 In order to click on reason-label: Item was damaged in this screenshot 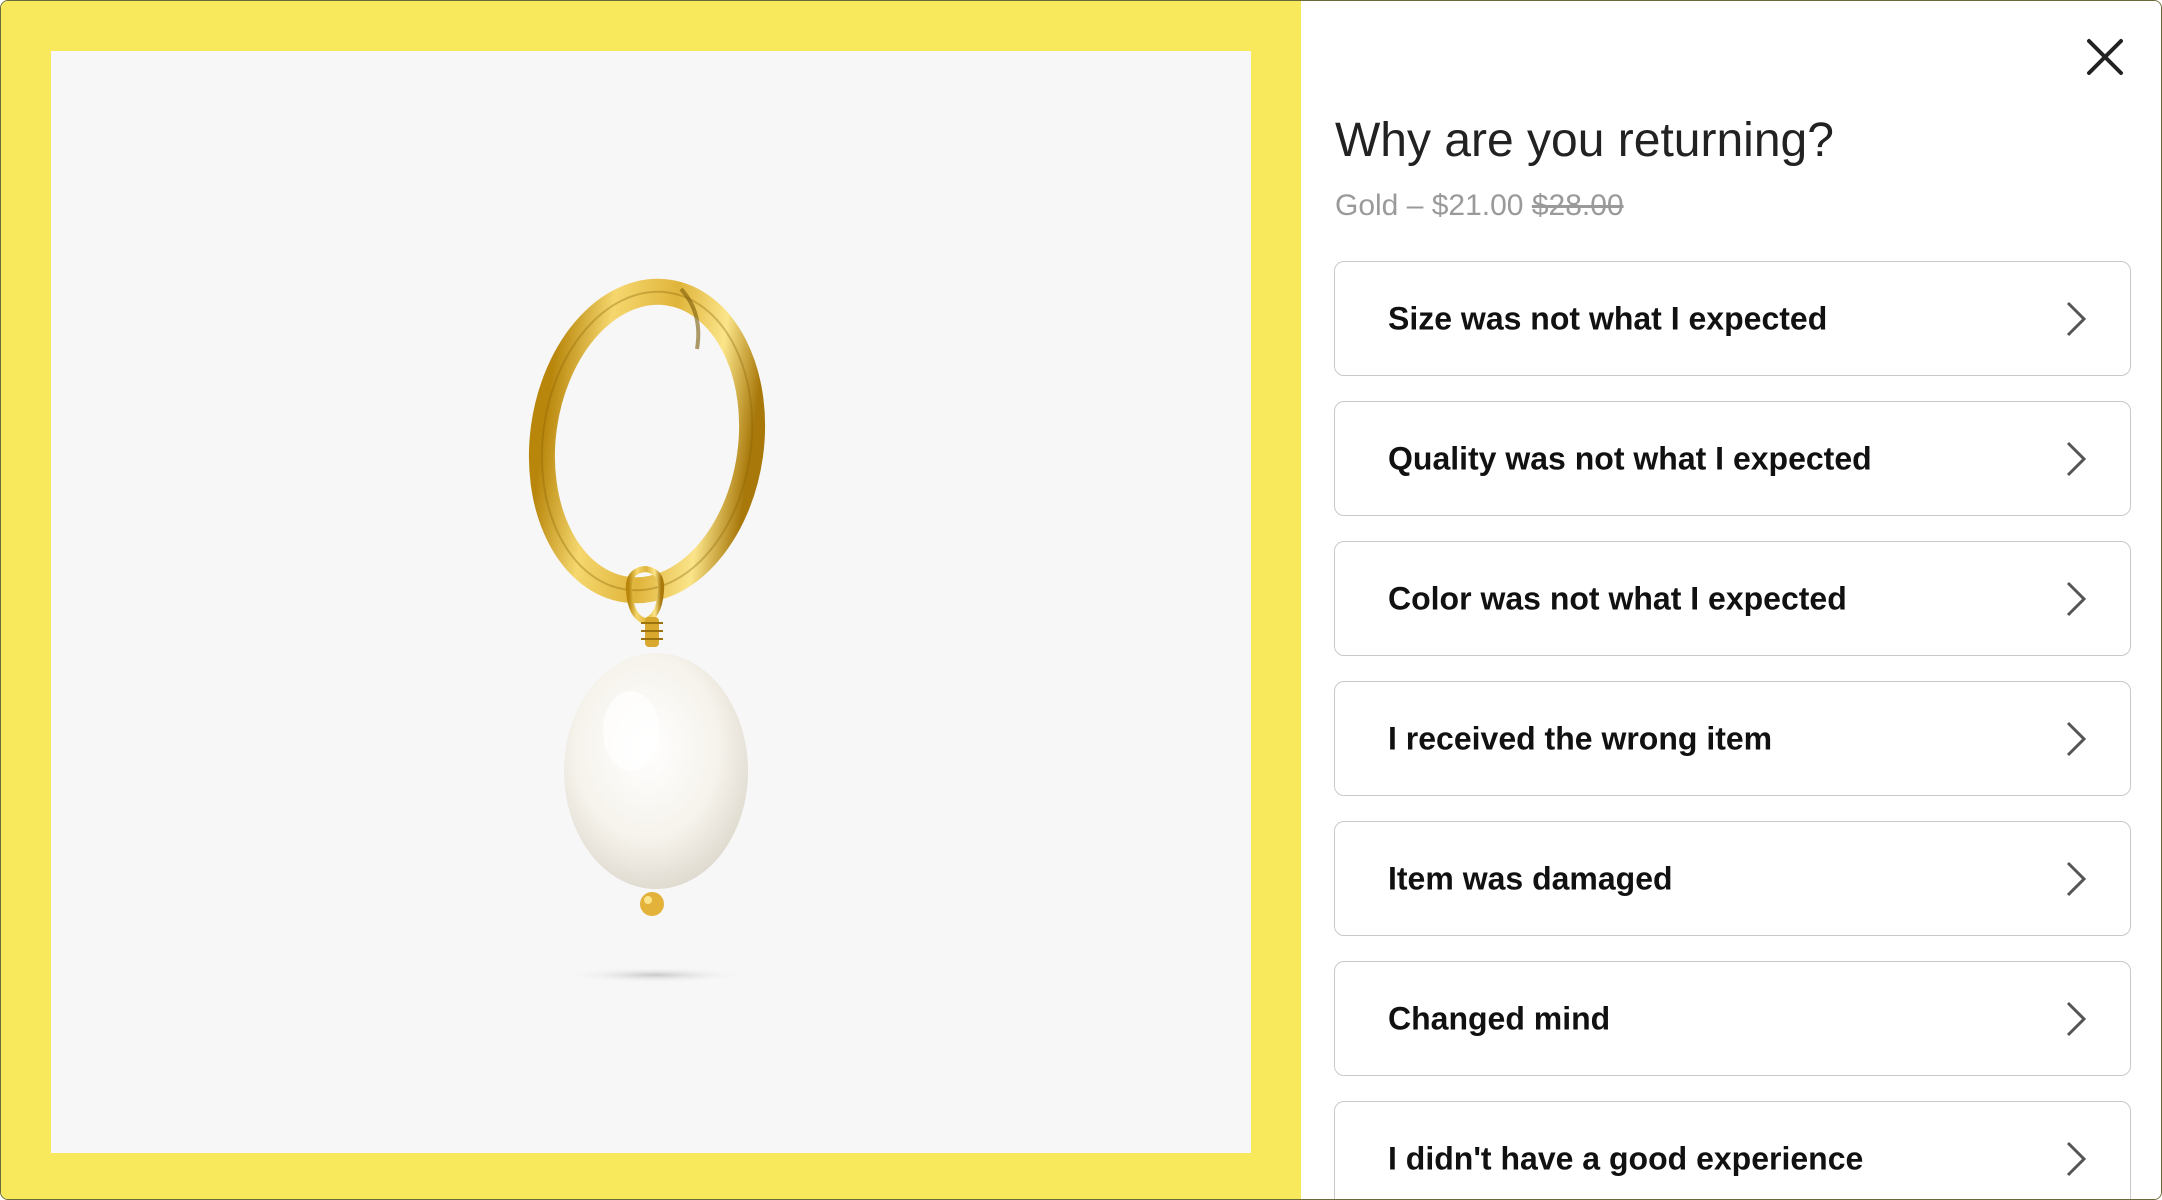, I will do `click(1530, 878)`.